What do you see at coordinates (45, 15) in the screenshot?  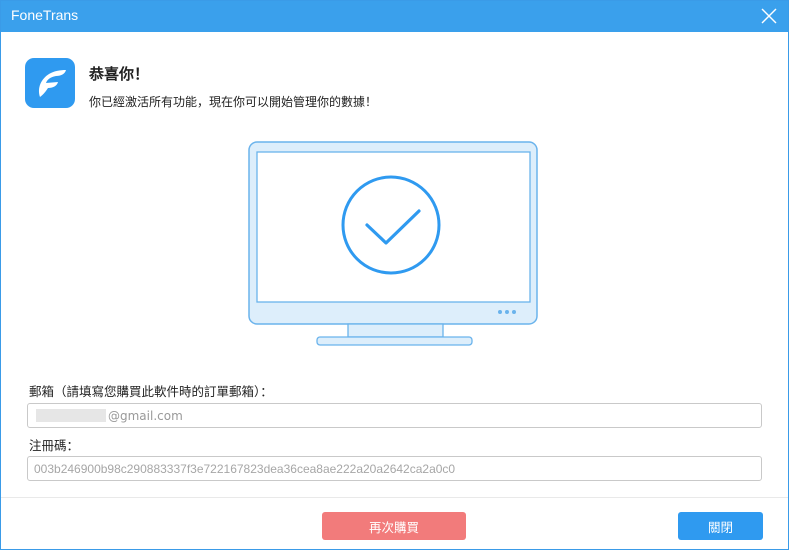 I see `window-title: FoneTrans` at bounding box center [45, 15].